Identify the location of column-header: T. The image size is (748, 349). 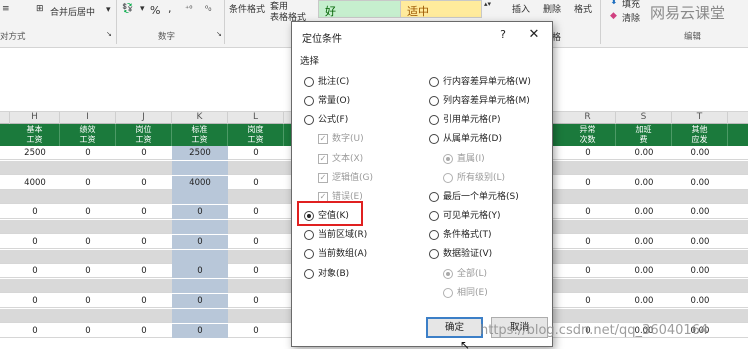
(700, 118).